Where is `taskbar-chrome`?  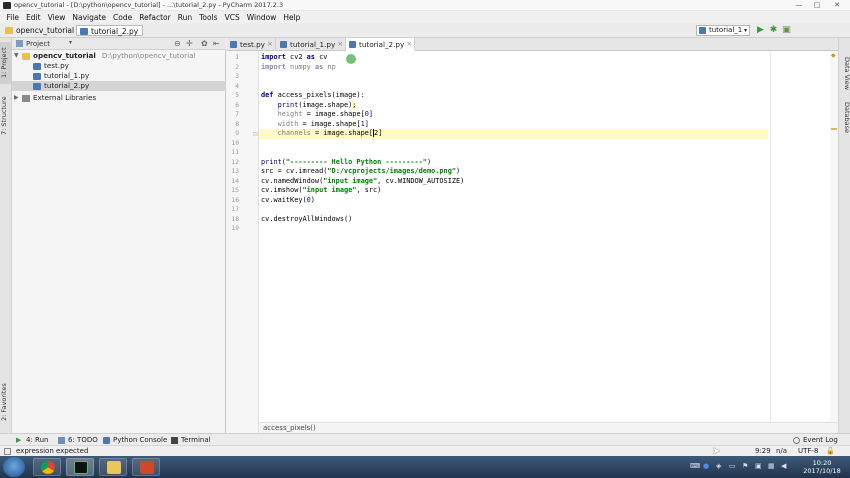
taskbar-chrome is located at coordinates (47, 467).